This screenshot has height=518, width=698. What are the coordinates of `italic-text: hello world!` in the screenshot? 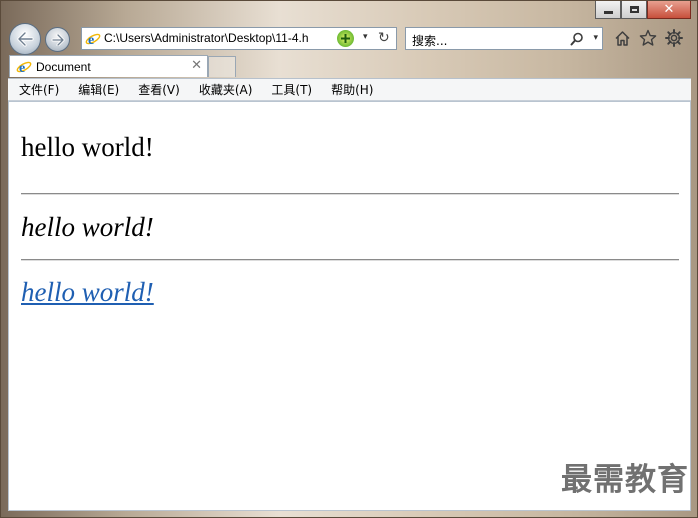 It's located at (87, 227).